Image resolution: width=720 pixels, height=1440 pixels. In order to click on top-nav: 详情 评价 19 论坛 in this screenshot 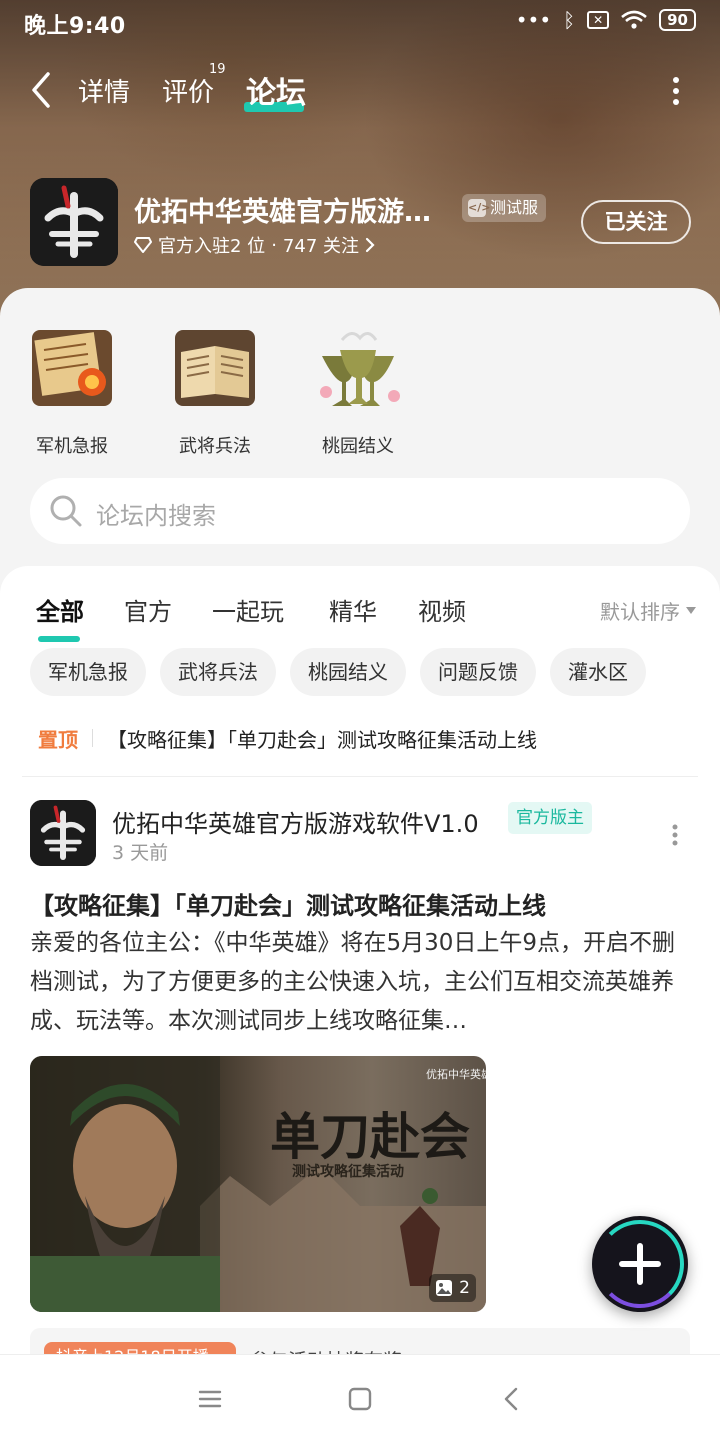, I will do `click(360, 90)`.